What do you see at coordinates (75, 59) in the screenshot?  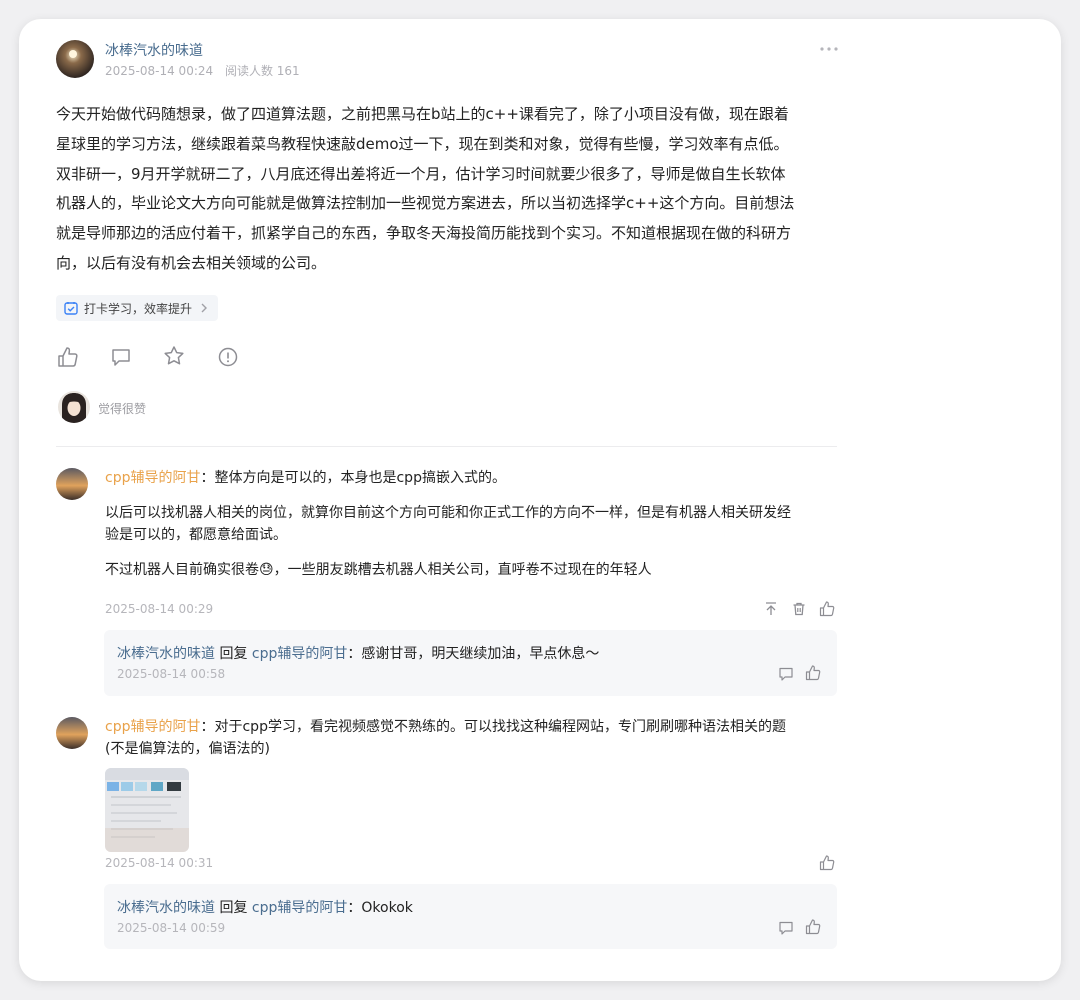 I see `author-avatar` at bounding box center [75, 59].